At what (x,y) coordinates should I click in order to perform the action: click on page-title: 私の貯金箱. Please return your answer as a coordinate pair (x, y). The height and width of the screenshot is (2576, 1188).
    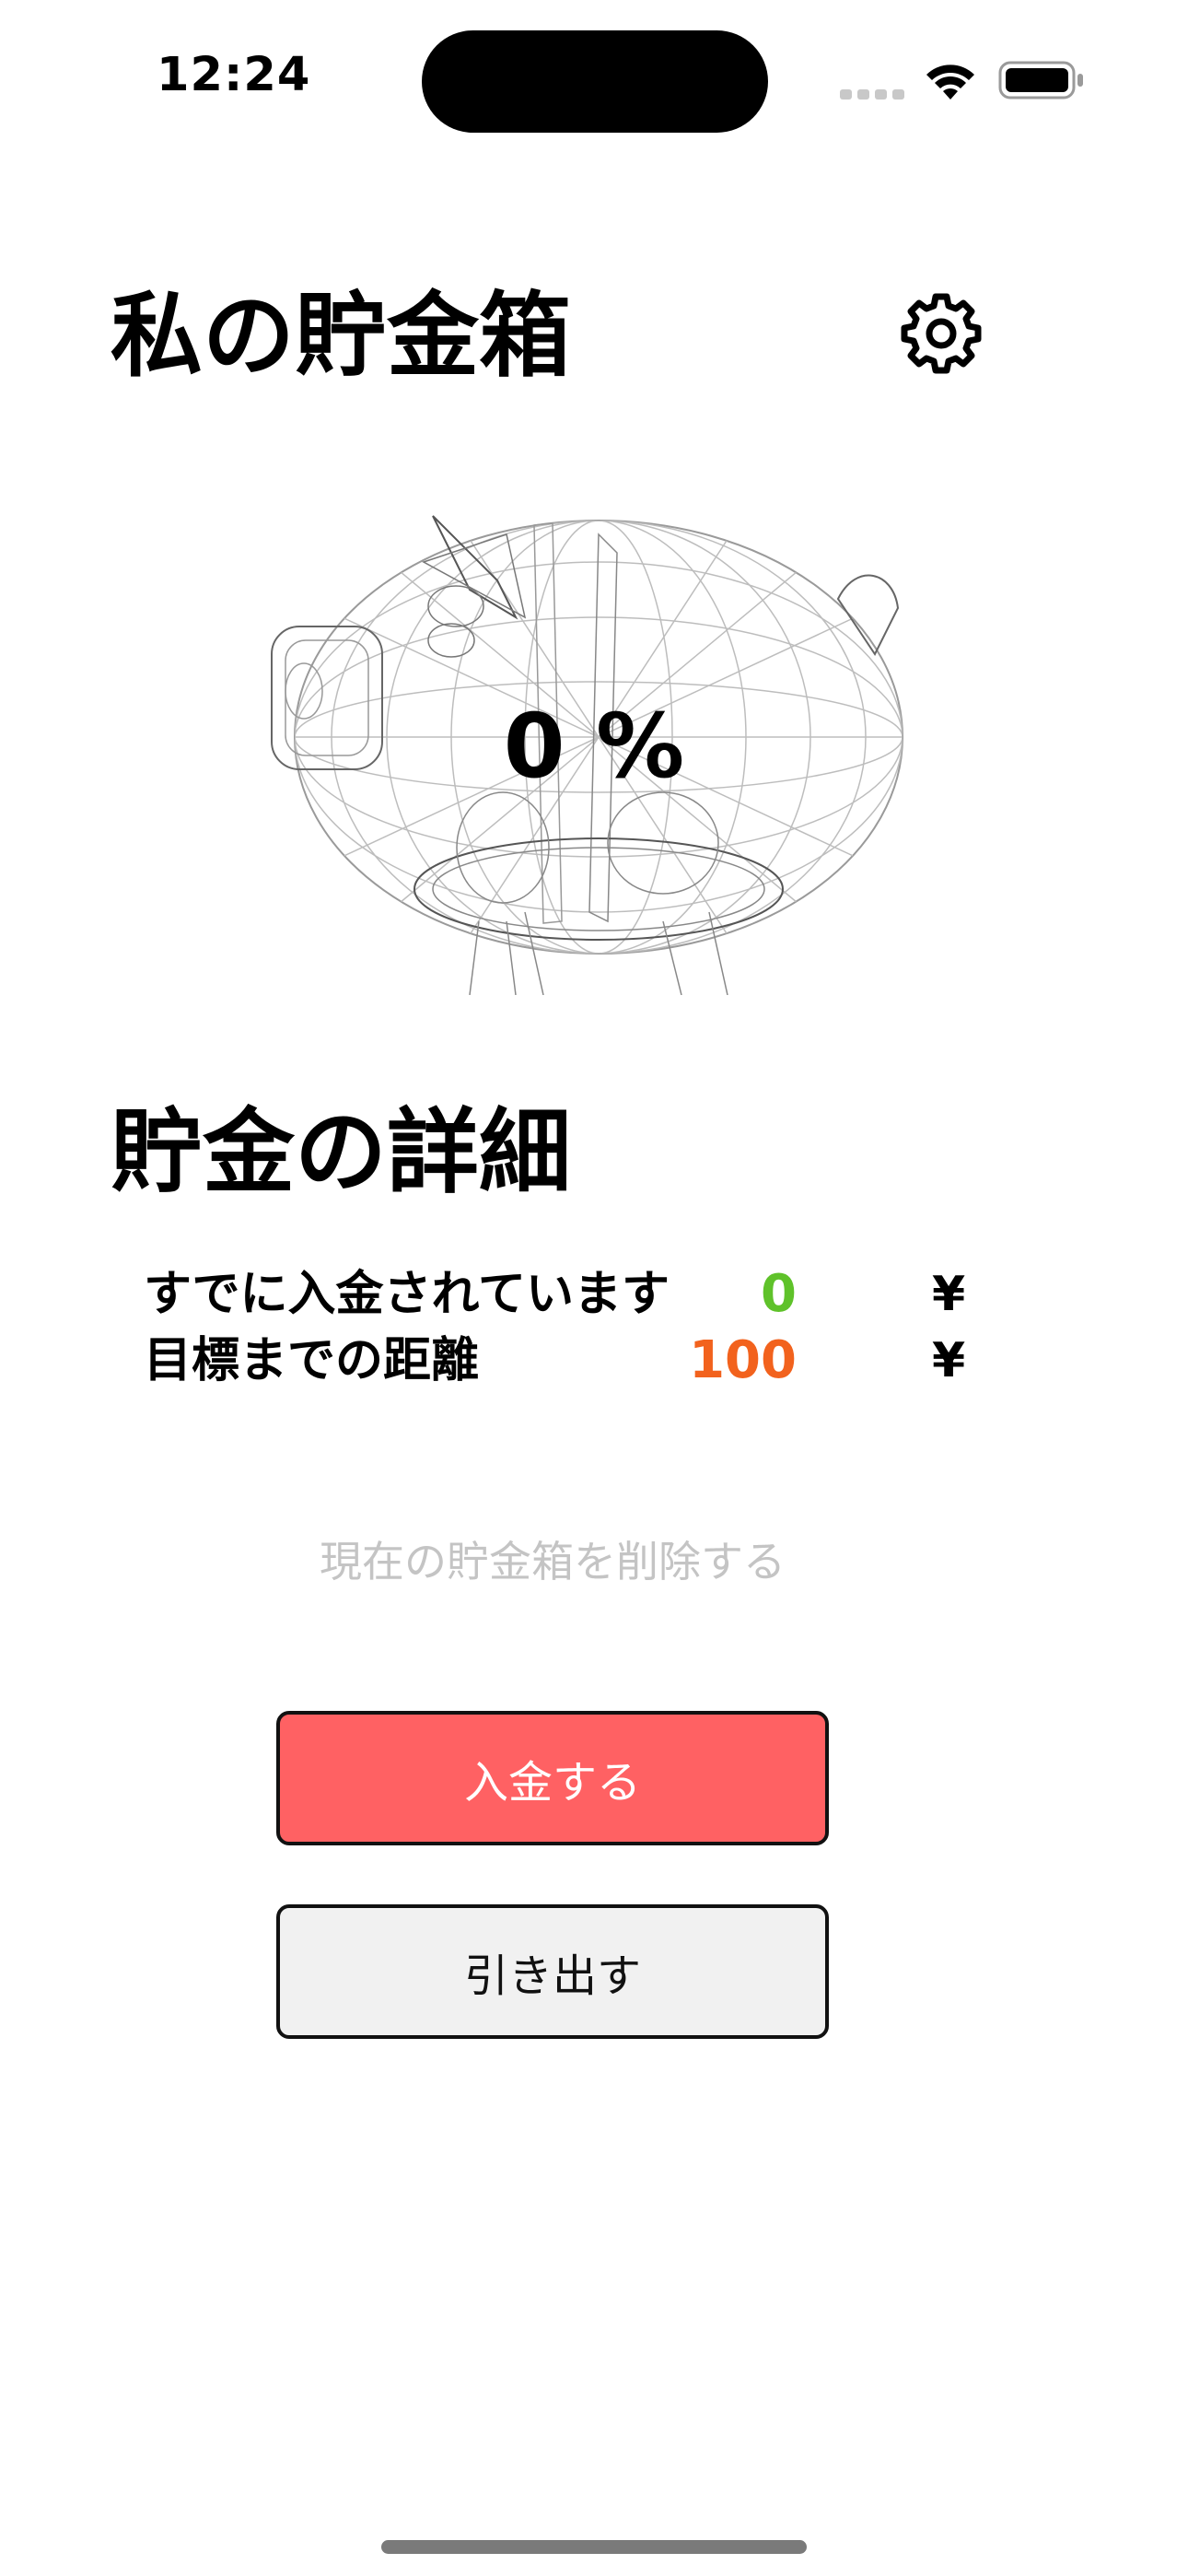
    Looking at the image, I should click on (341, 336).